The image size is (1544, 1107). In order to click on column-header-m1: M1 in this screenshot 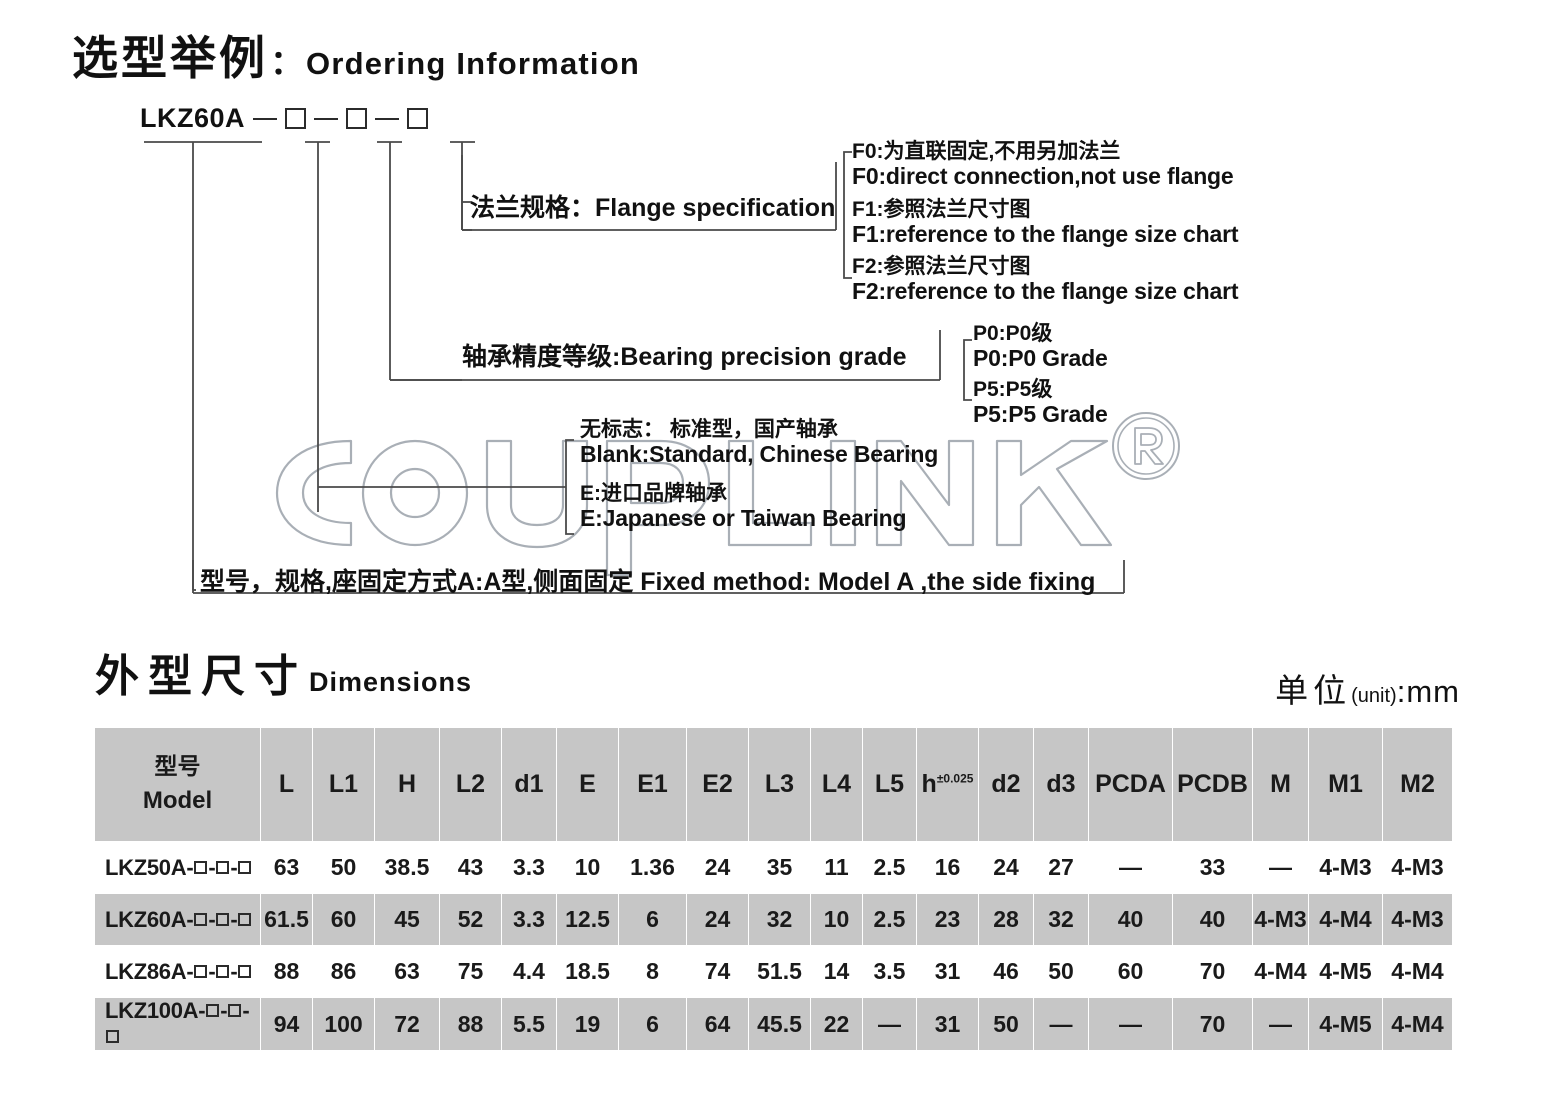, I will do `click(1345, 784)`.